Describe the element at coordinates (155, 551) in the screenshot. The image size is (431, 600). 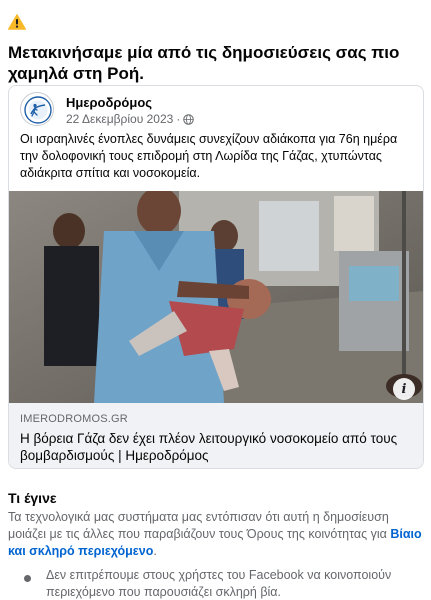
I see `explanation-text-after: .` at that location.